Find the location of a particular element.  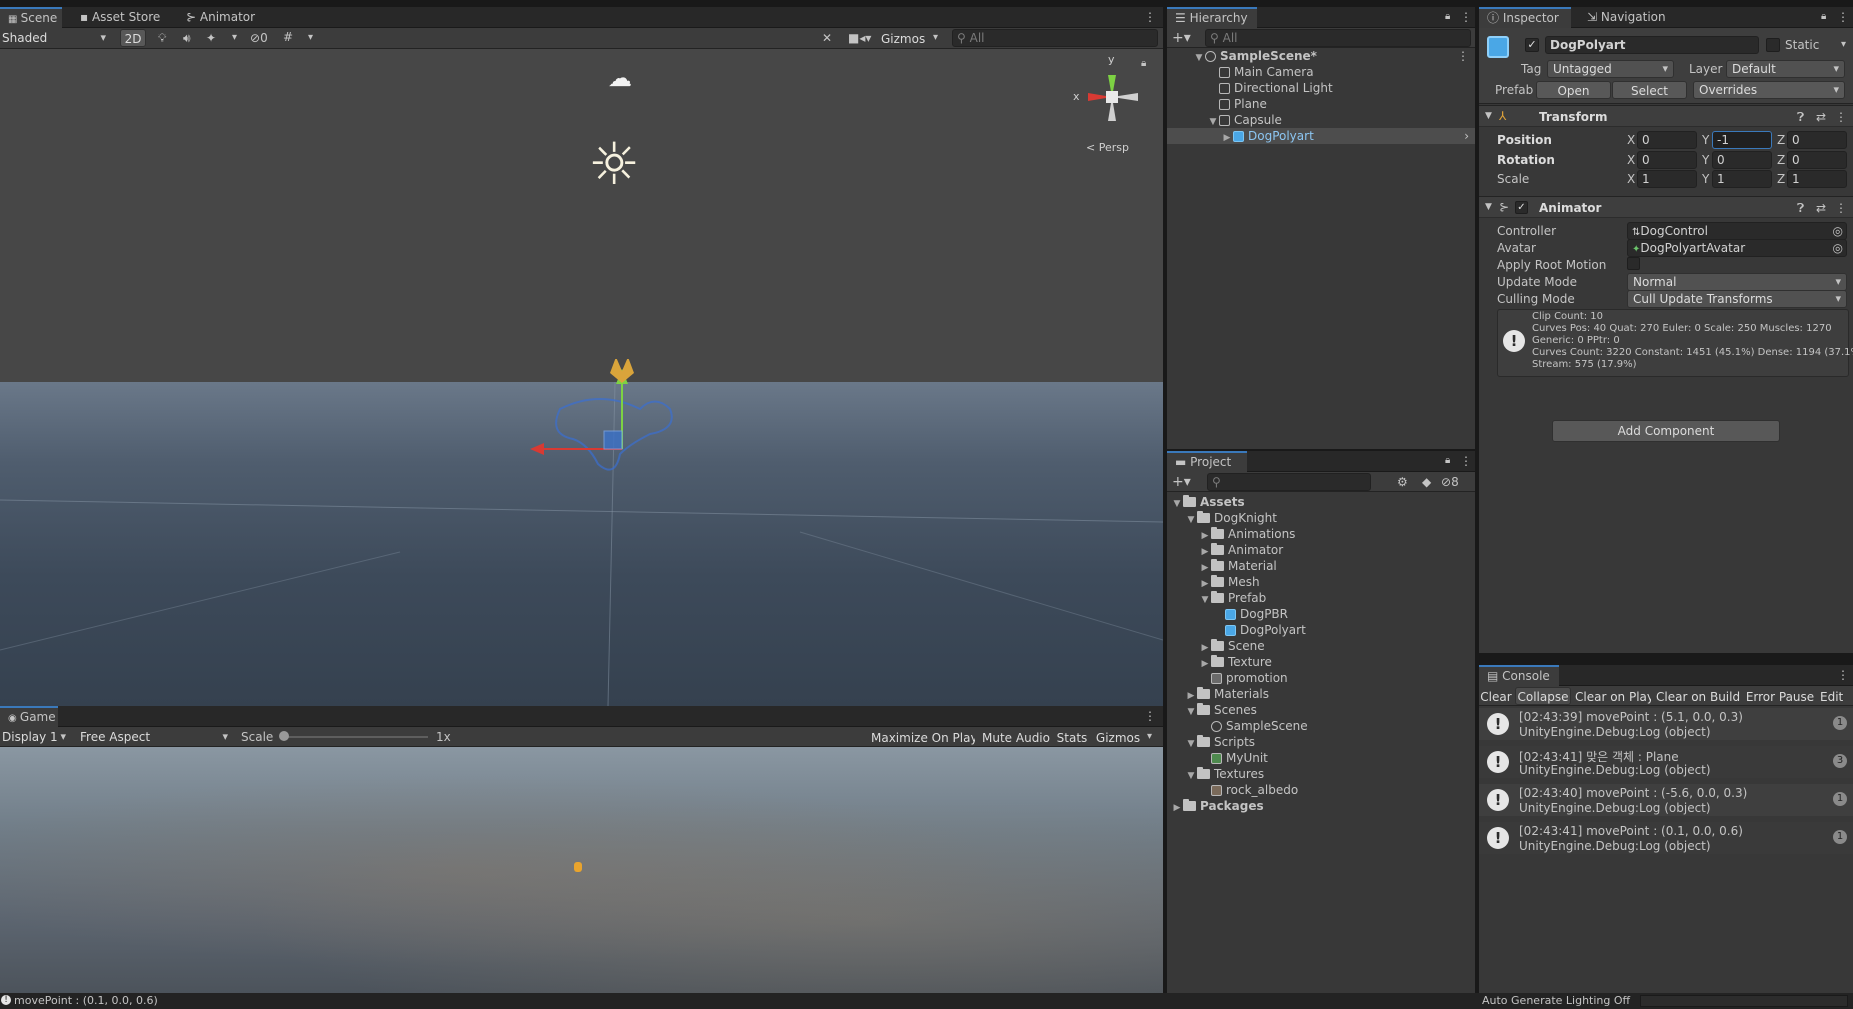

scale-z-field: 1 is located at coordinates (1817, 179).